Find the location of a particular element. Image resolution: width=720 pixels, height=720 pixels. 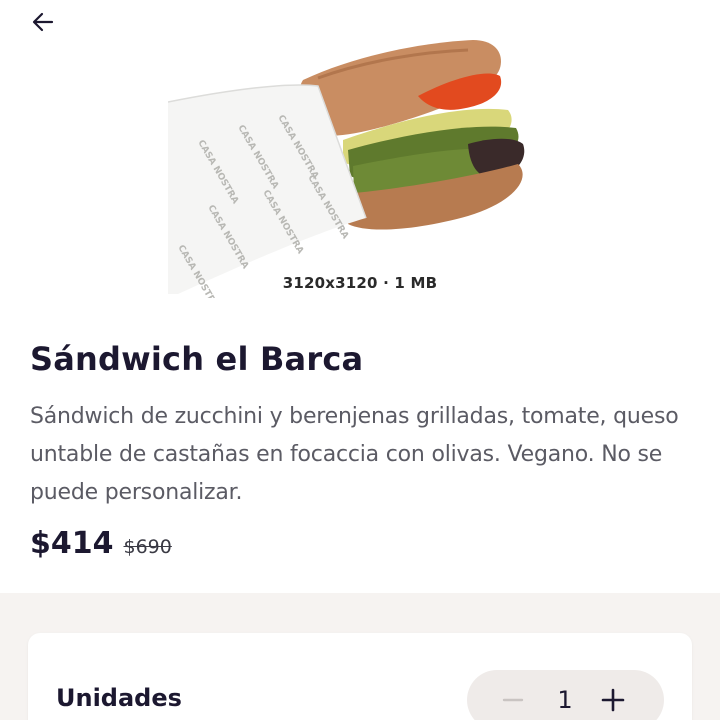

back-button is located at coordinates (50, 24).